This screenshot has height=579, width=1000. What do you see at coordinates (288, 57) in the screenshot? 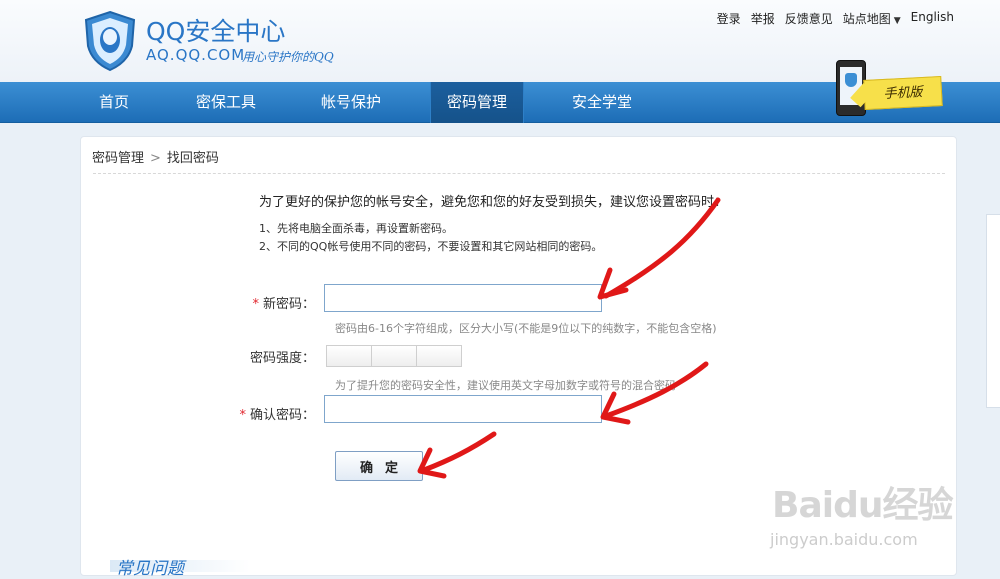
I see `site-slogan: 用心守护你的QQ` at bounding box center [288, 57].